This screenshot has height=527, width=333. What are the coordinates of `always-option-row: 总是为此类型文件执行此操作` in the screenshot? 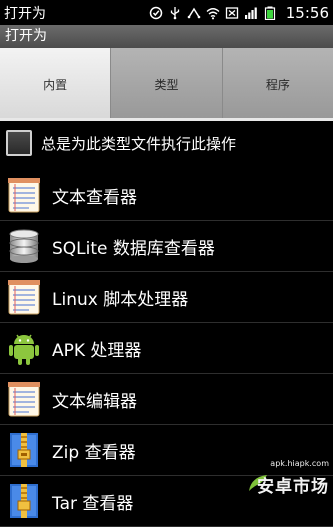 It's located at (166, 143).